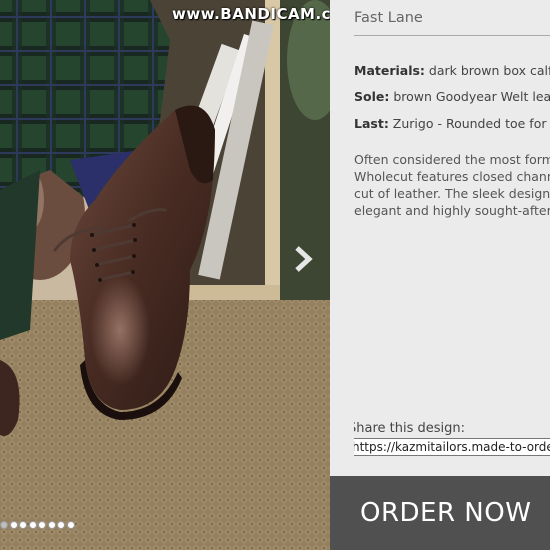 This screenshot has height=550, width=550. I want to click on carousel-dots, so click(37, 525).